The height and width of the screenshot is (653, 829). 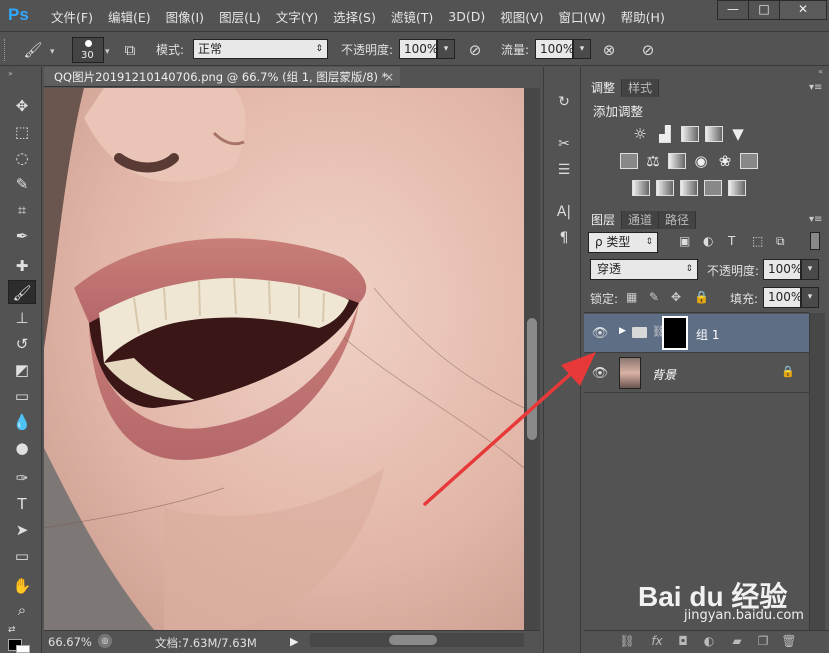 I want to click on tab-channels: 通道, so click(x=641, y=220).